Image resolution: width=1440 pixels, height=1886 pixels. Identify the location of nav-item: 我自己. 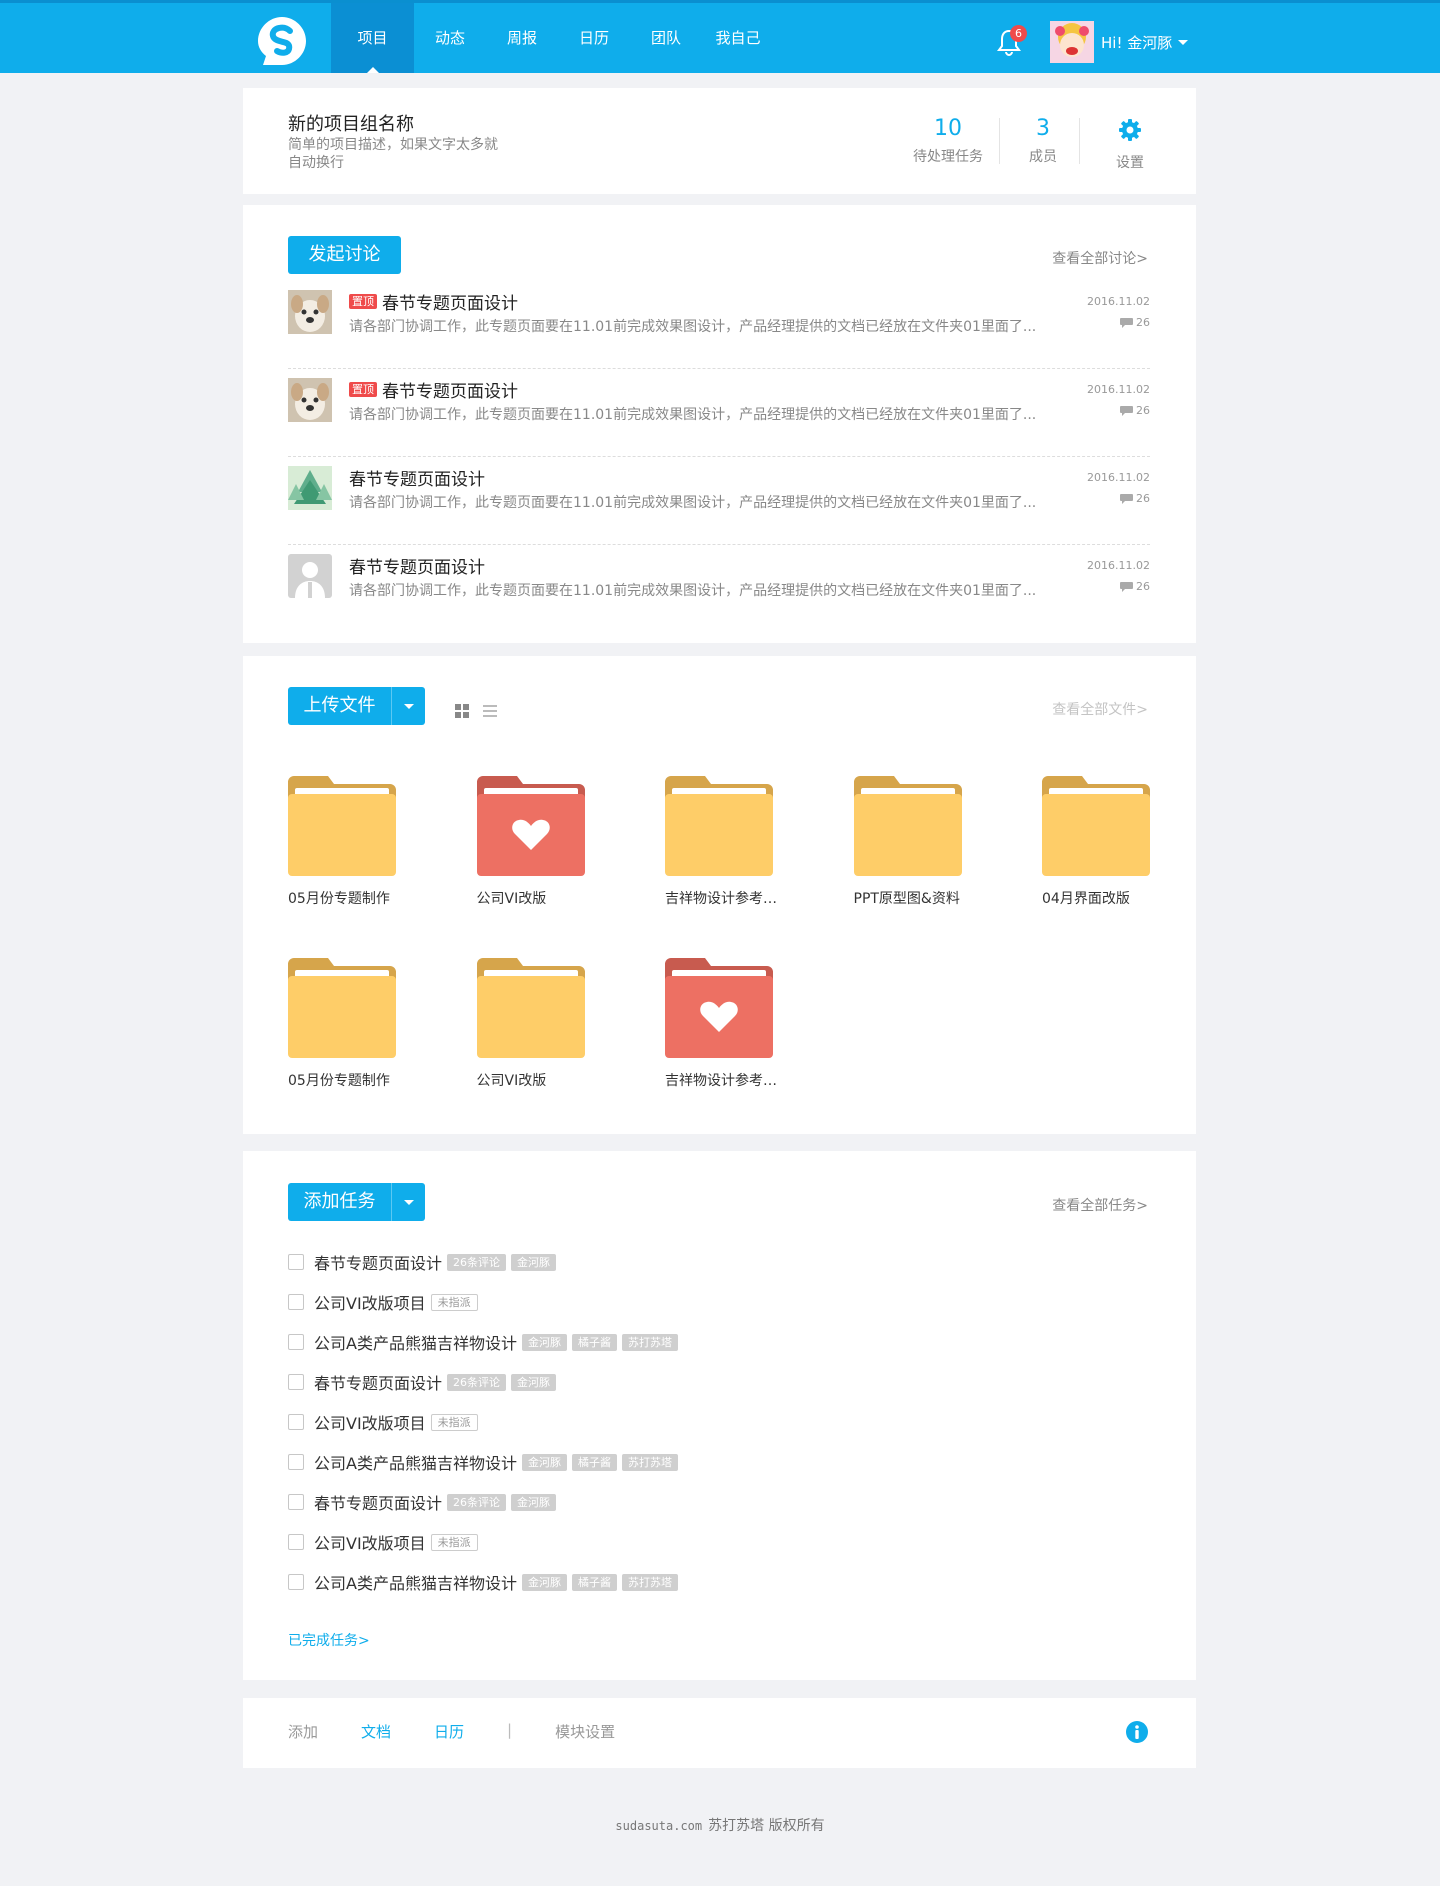
(738, 38).